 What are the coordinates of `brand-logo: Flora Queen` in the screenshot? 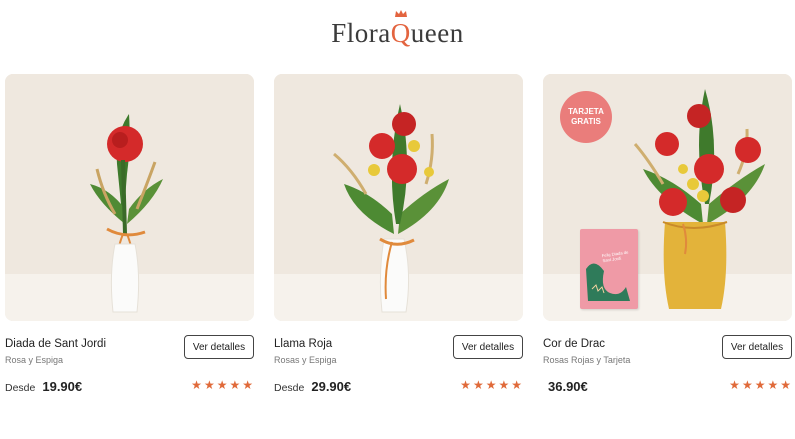 It's located at (397, 29).